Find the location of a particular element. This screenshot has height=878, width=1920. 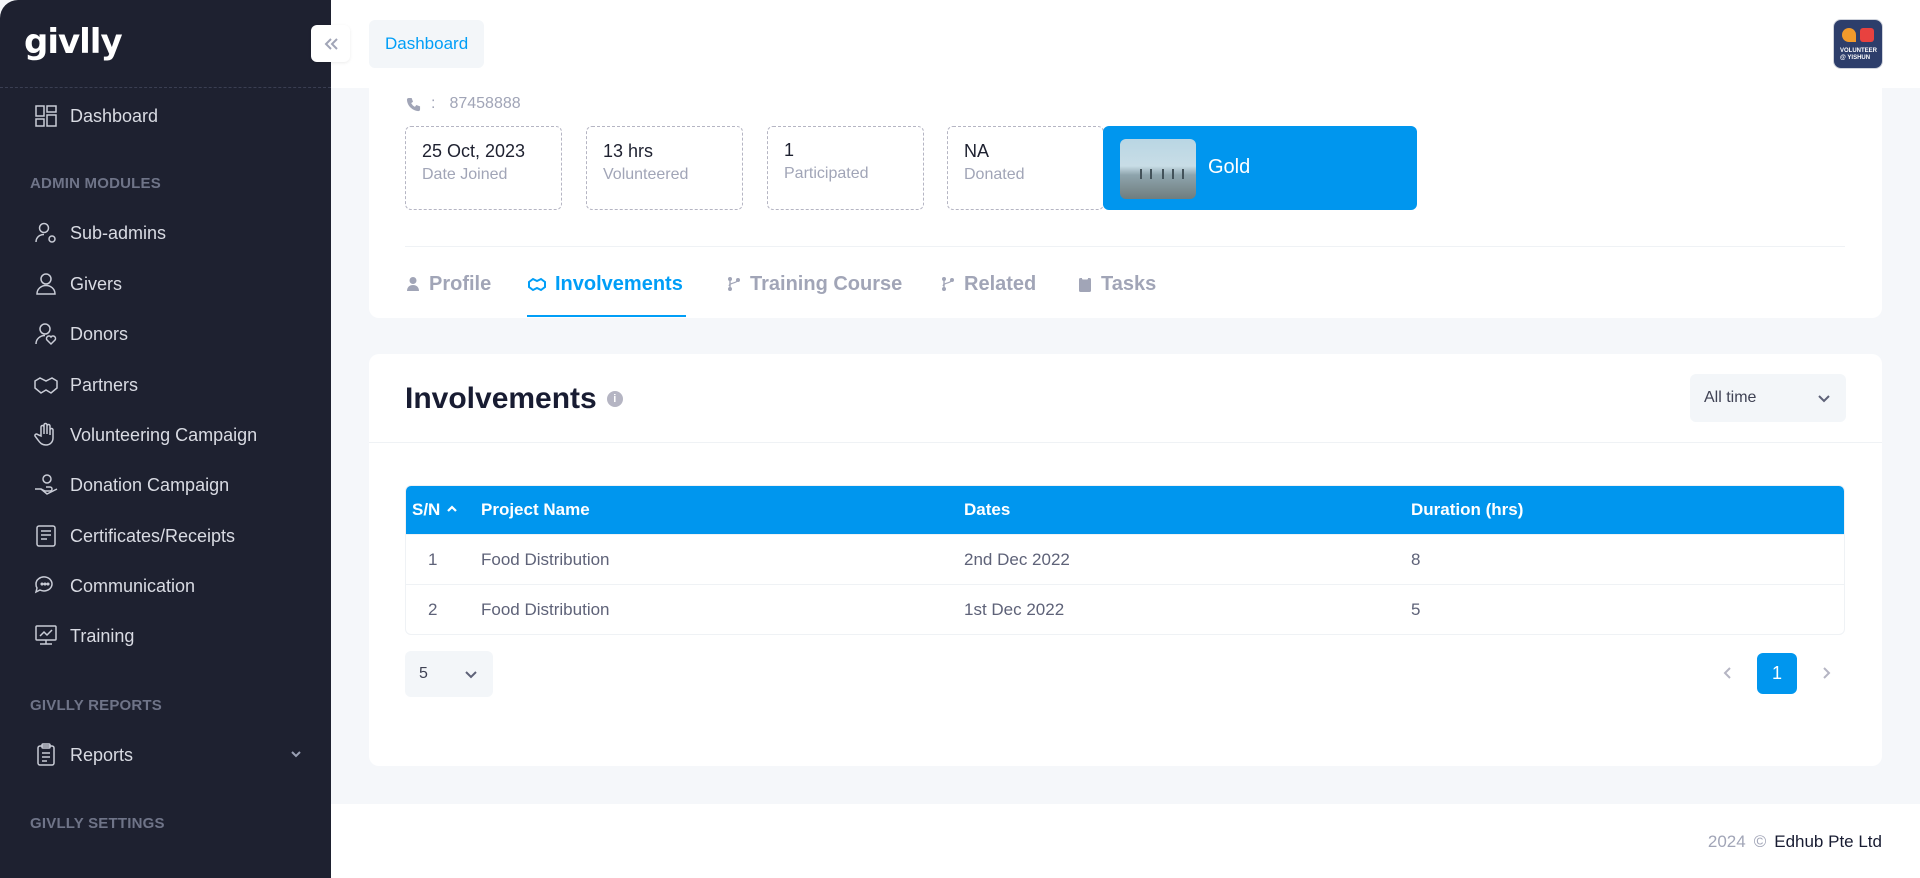

tab-related: Related is located at coordinates (988, 284).